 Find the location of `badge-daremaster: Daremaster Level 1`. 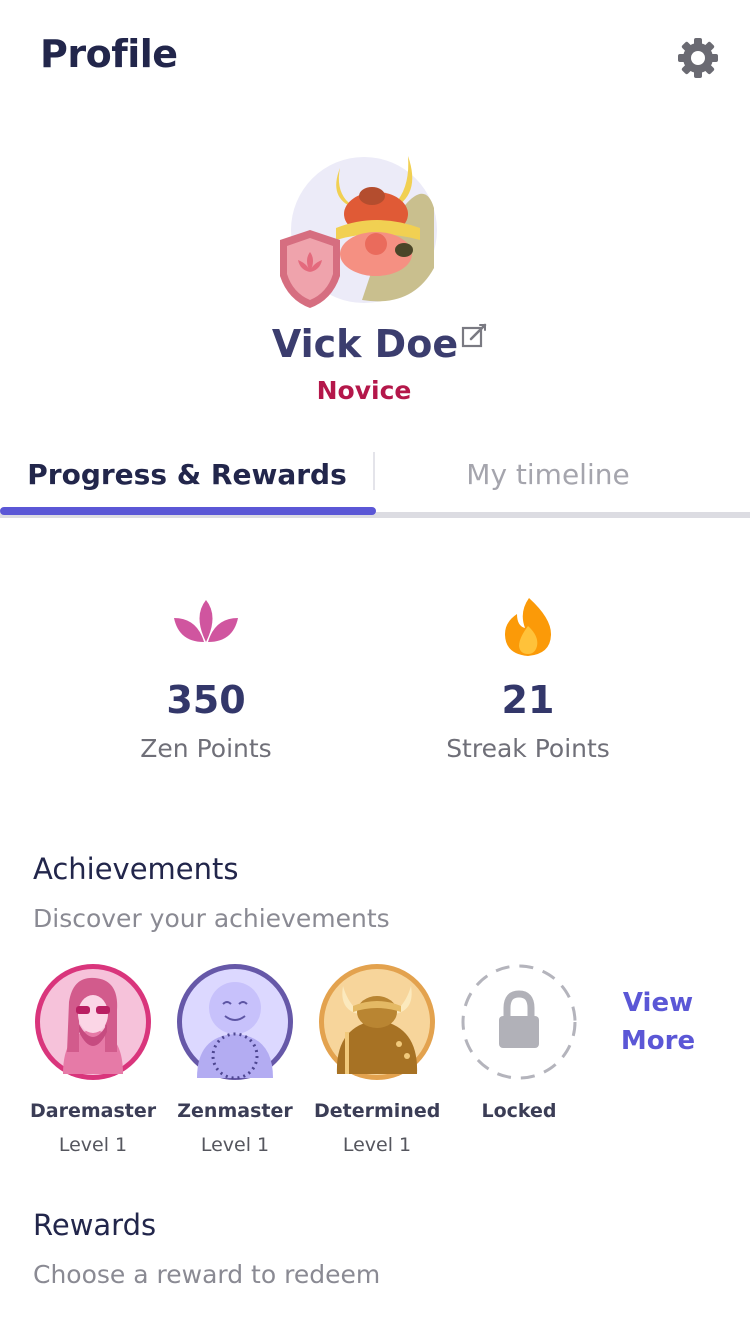

badge-daremaster: Daremaster Level 1 is located at coordinates (93, 1059).